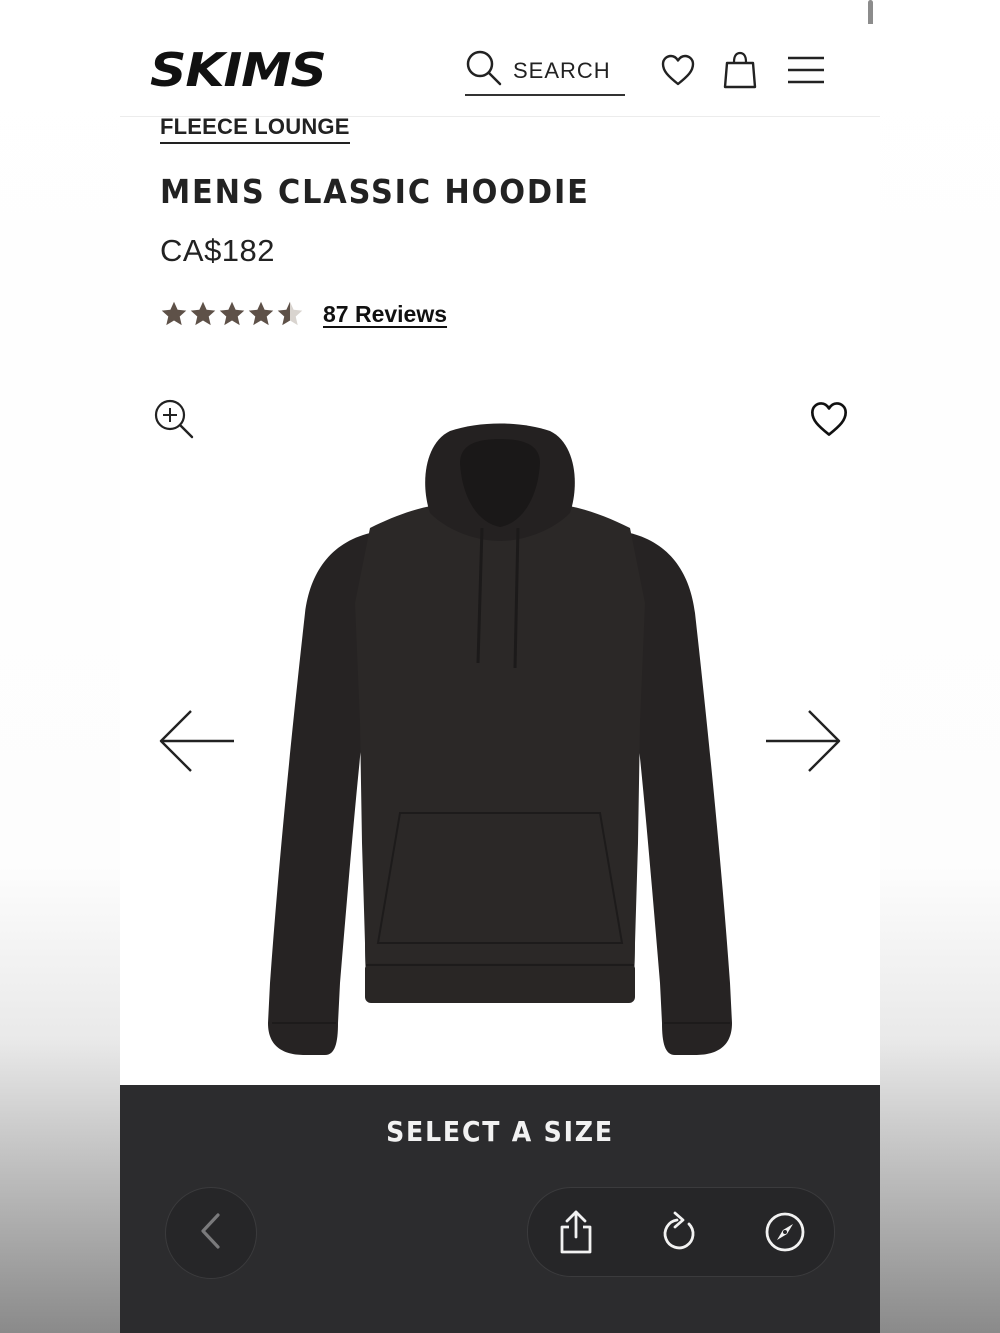  I want to click on menu-icon, so click(806, 72).